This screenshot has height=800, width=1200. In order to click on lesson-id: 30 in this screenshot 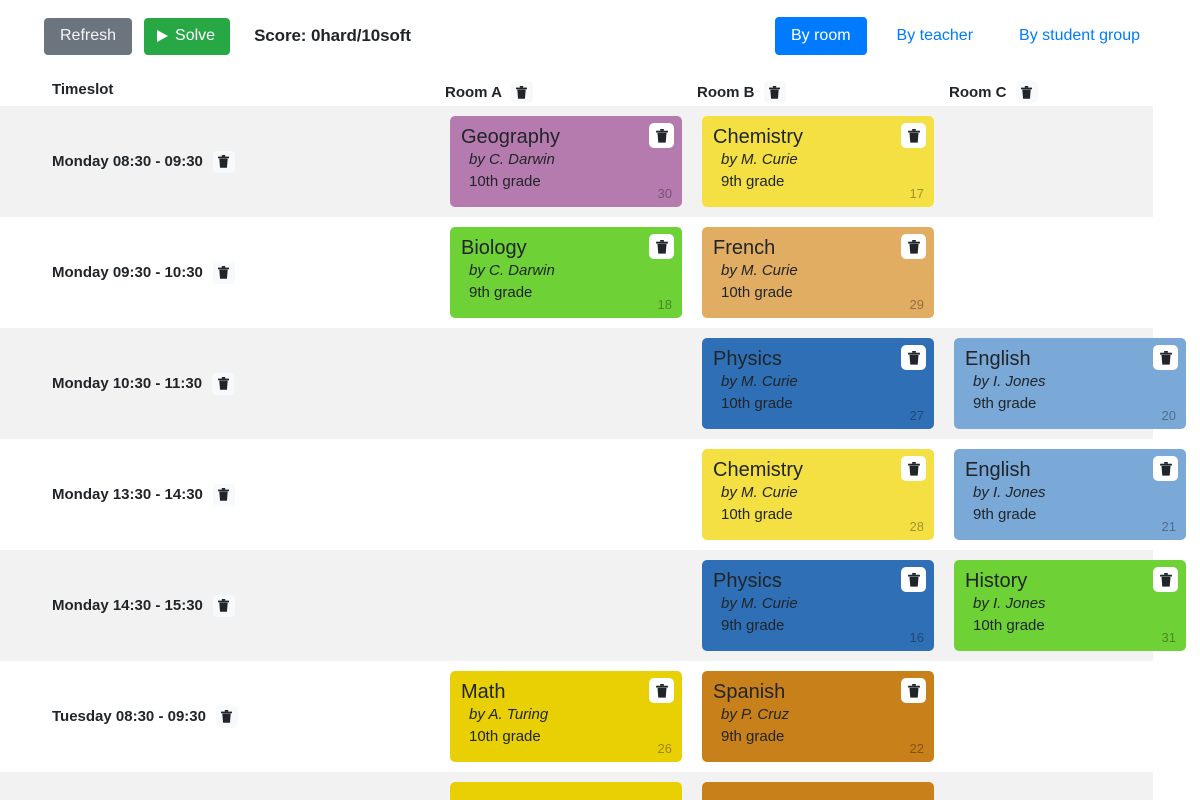, I will do `click(664, 193)`.